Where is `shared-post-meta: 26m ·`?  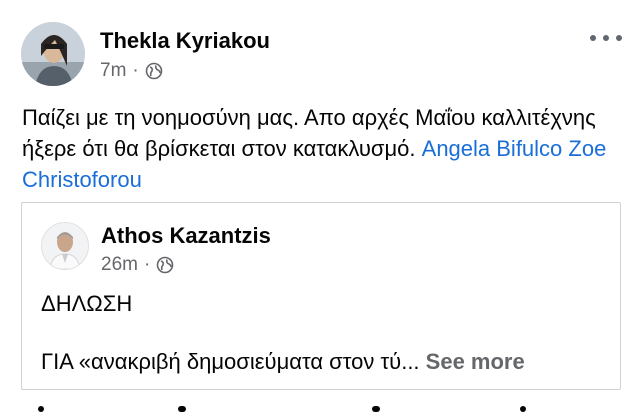
shared-post-meta: 26m · is located at coordinates (137, 265).